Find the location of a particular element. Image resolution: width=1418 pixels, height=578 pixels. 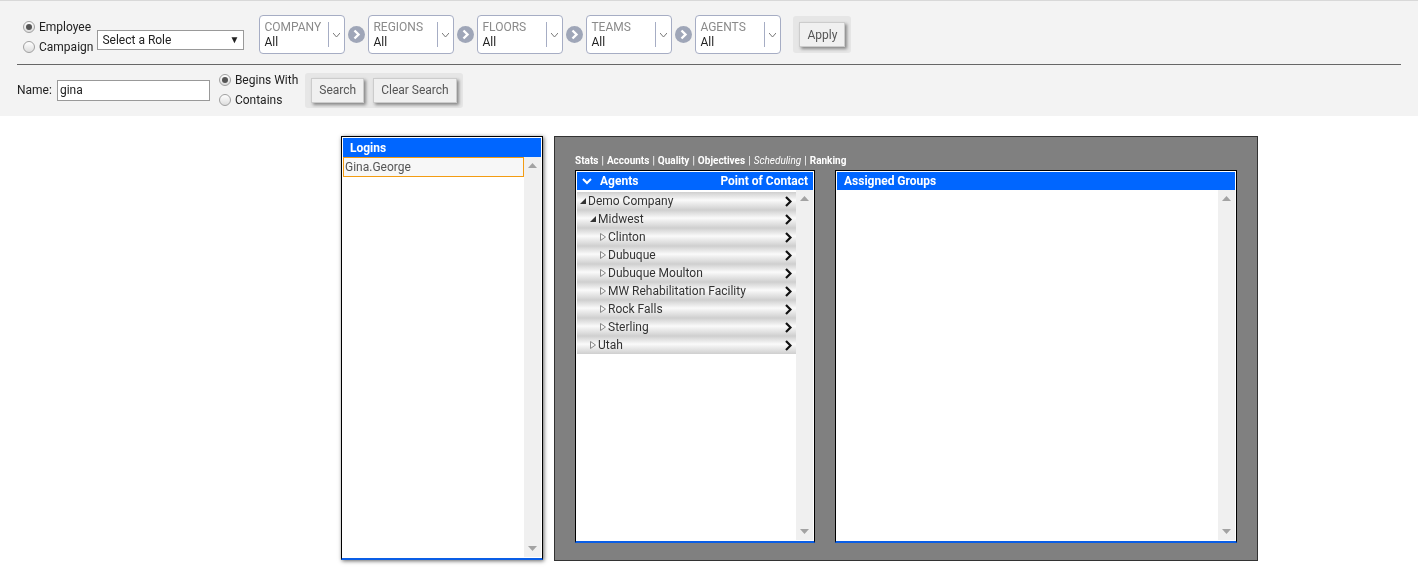

panel-header: Logins is located at coordinates (442, 147).